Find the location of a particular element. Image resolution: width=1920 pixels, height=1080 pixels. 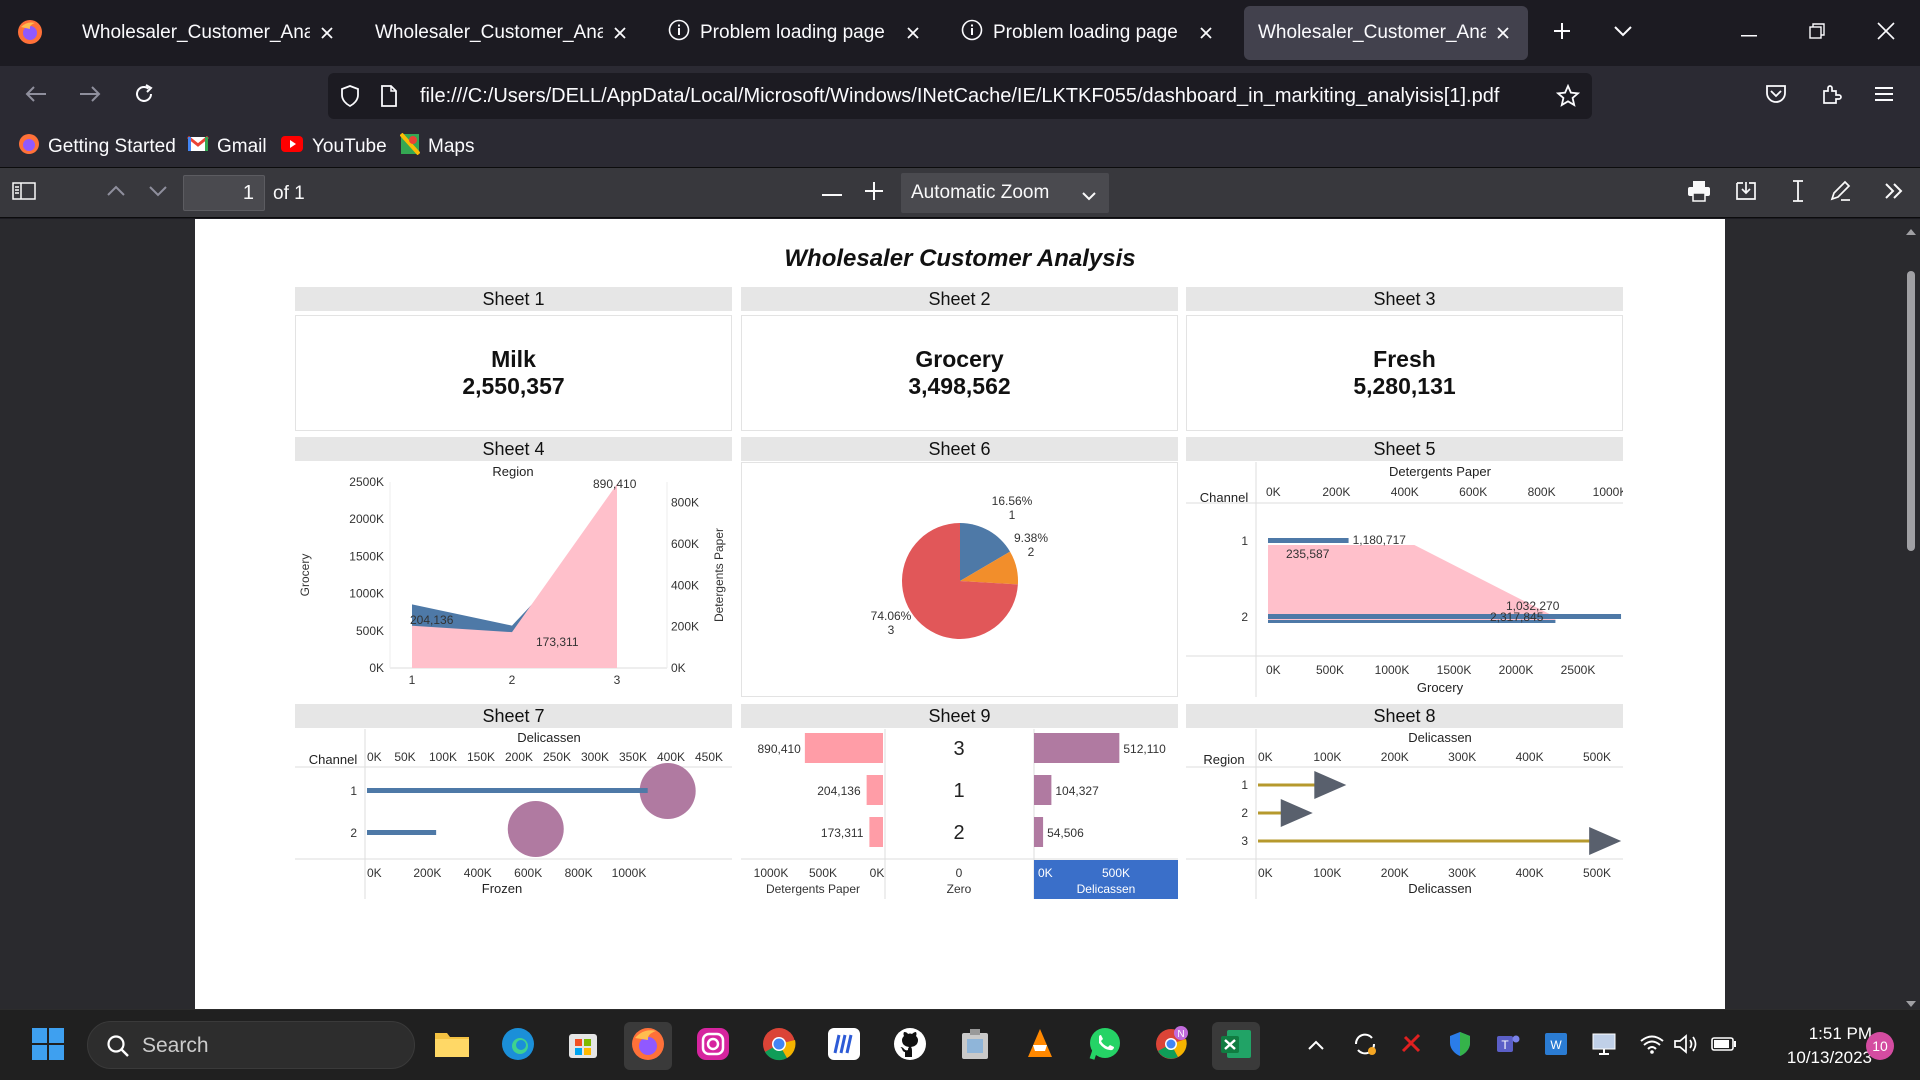

zoom-out-button is located at coordinates (832, 193).